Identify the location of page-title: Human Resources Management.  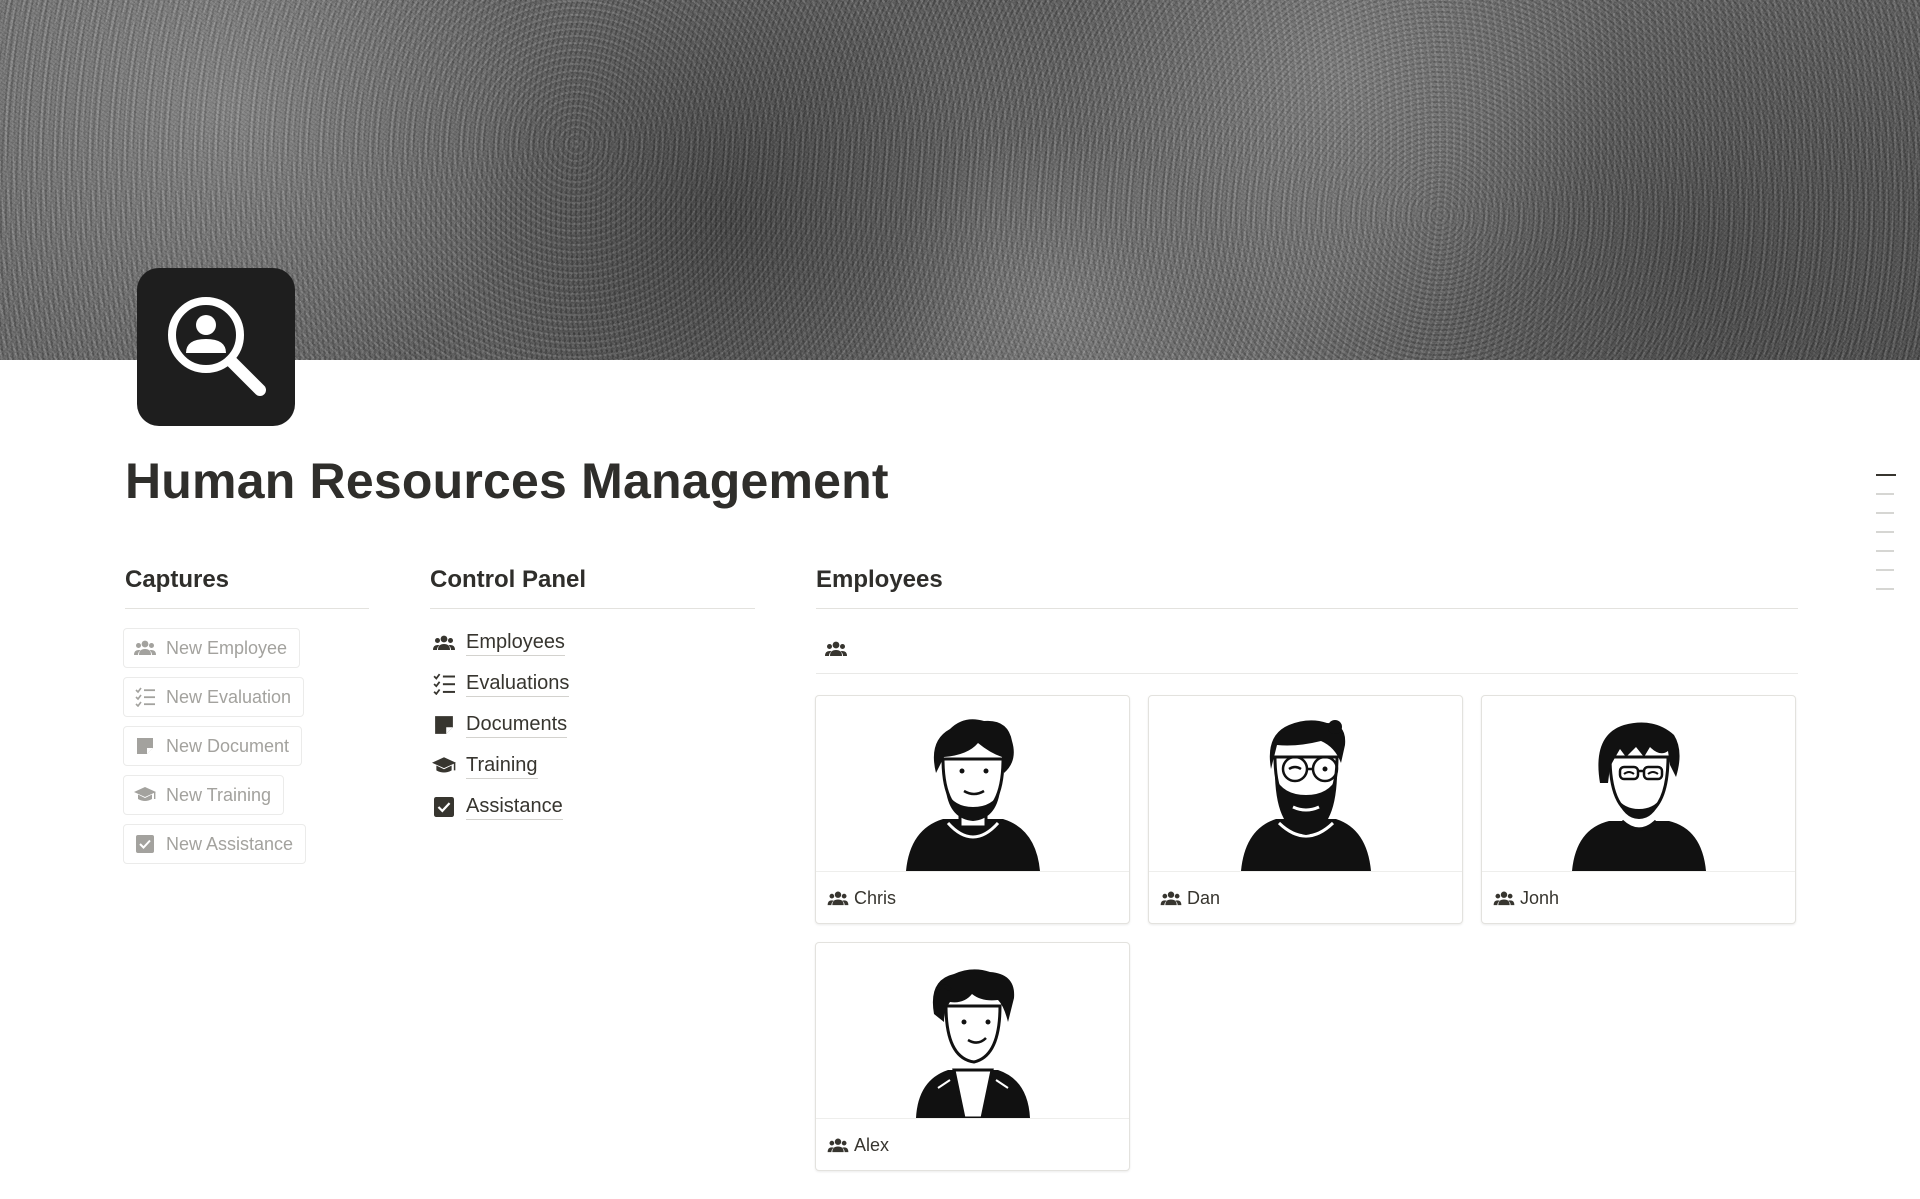
(507, 481).